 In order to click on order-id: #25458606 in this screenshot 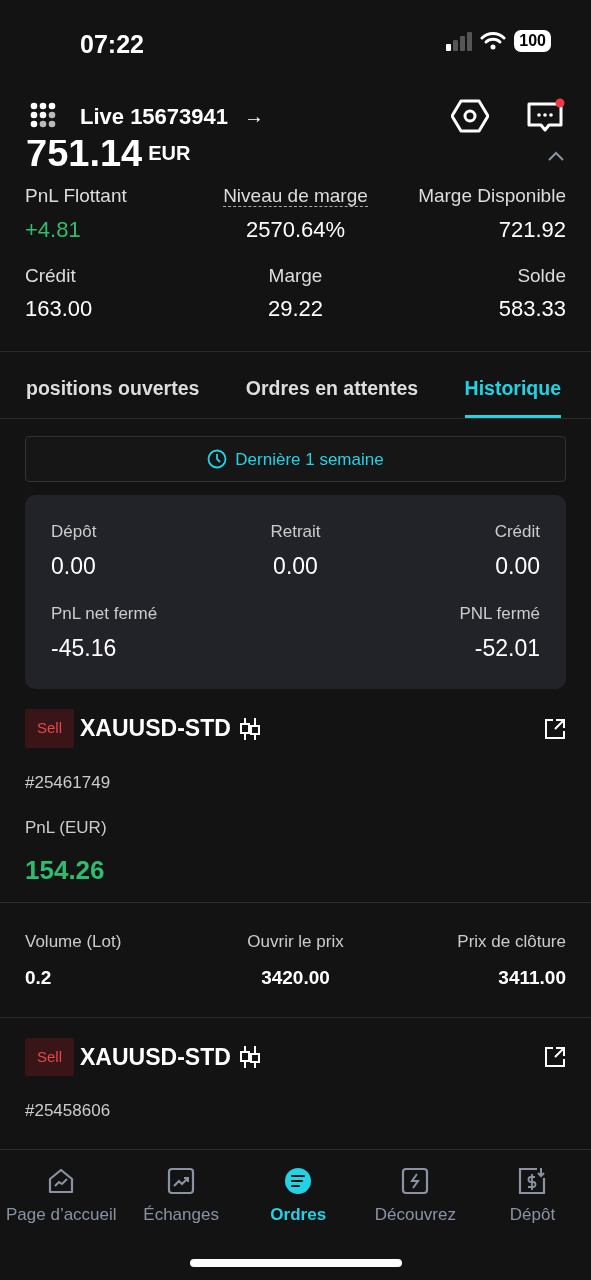, I will do `click(68, 1111)`.